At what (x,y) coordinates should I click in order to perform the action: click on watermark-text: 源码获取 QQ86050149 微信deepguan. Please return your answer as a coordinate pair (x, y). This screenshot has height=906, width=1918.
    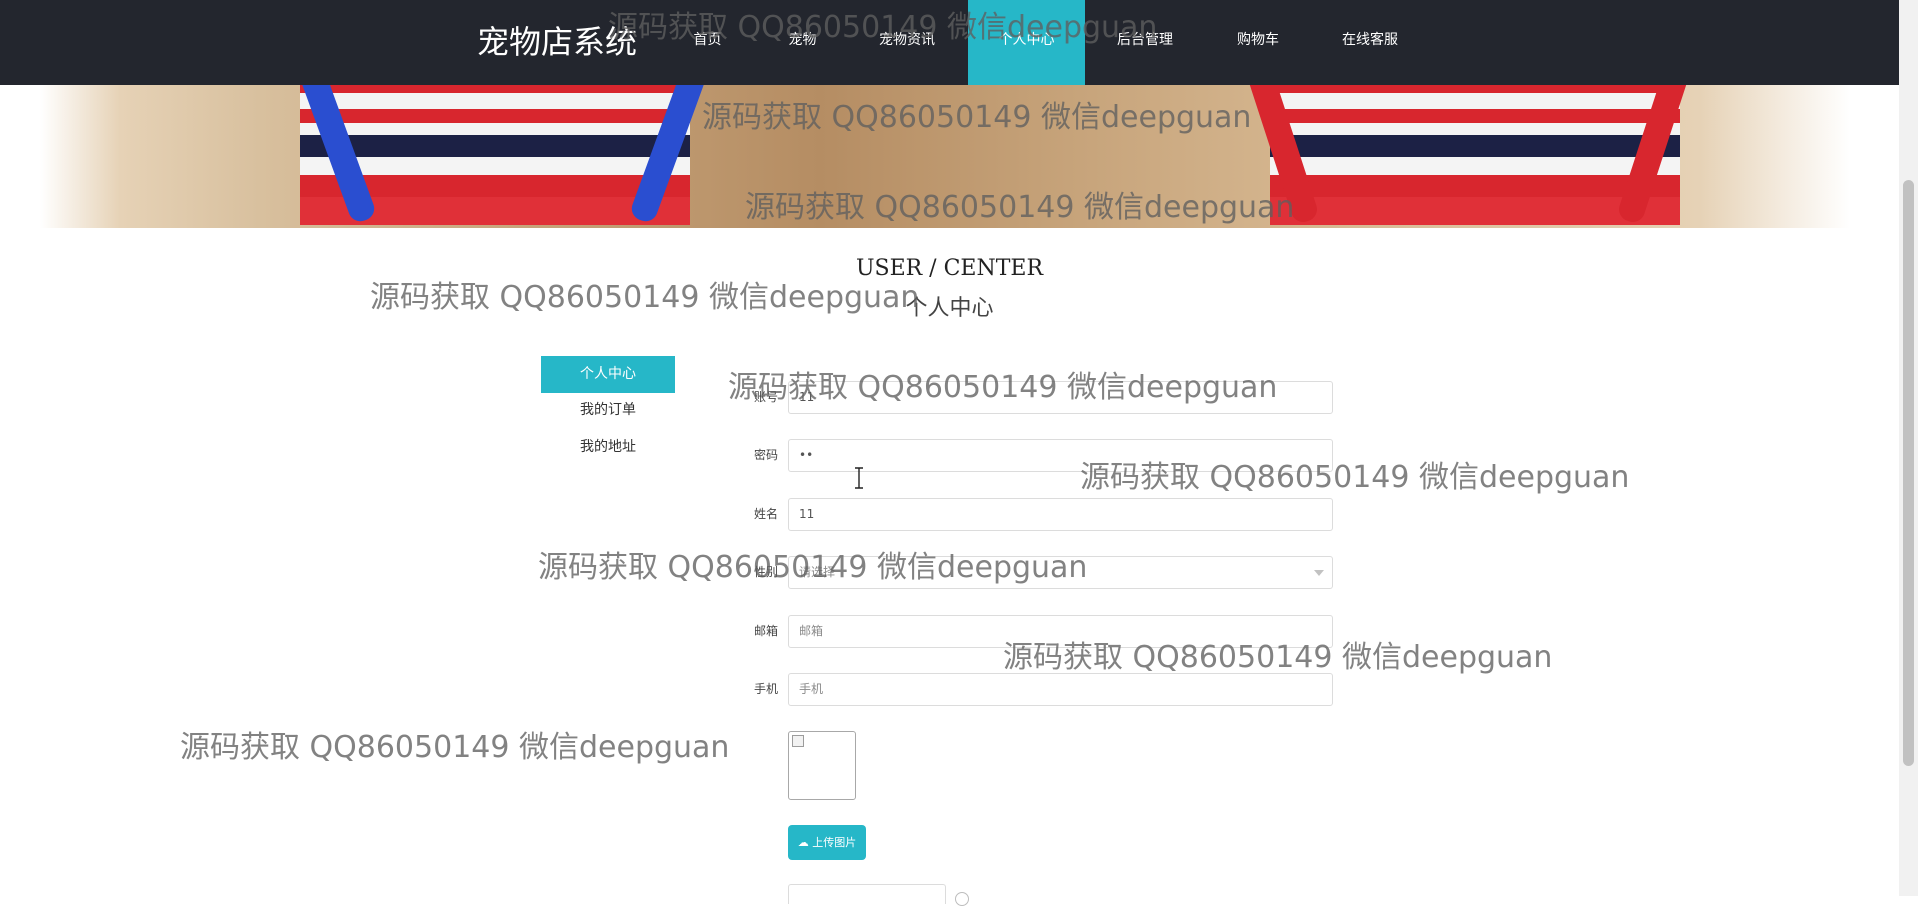
    Looking at the image, I should click on (455, 747).